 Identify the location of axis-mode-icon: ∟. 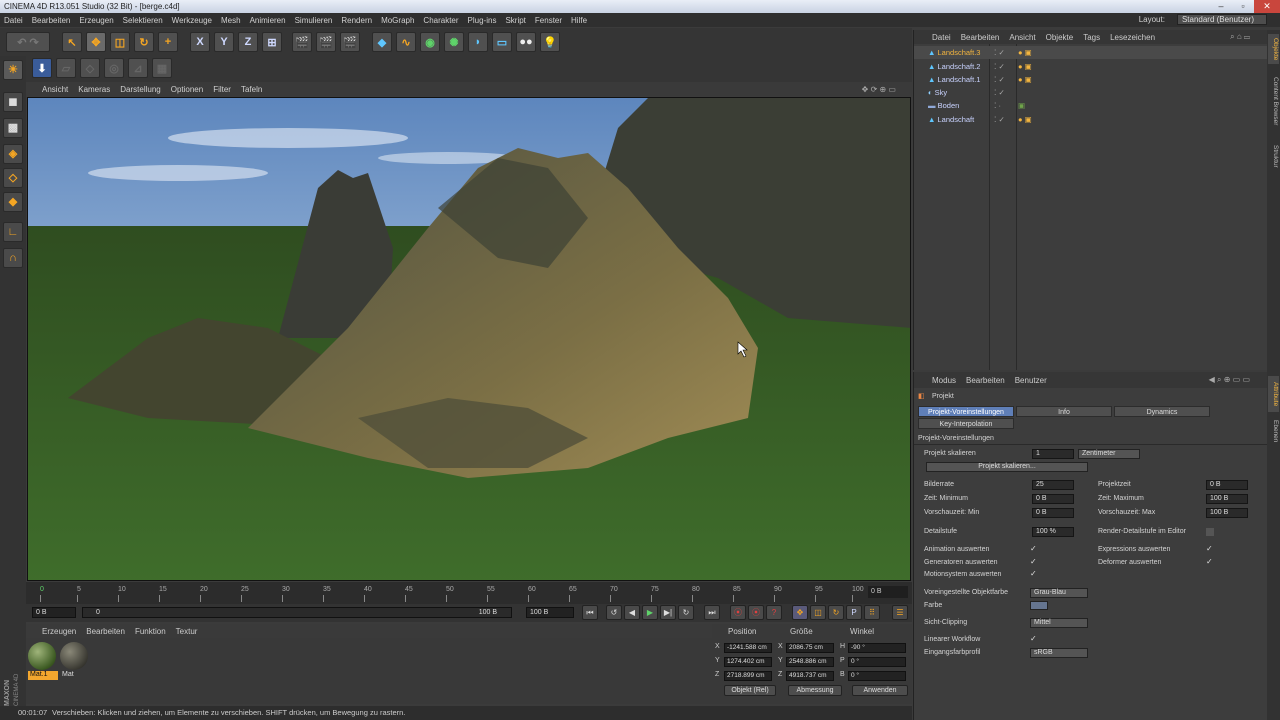
(13, 232).